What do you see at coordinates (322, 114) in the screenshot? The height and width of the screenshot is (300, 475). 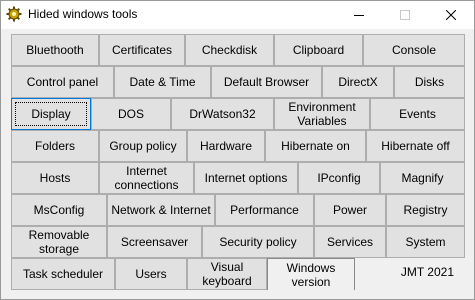 I see `environment-variables-button: Environment Variables` at bounding box center [322, 114].